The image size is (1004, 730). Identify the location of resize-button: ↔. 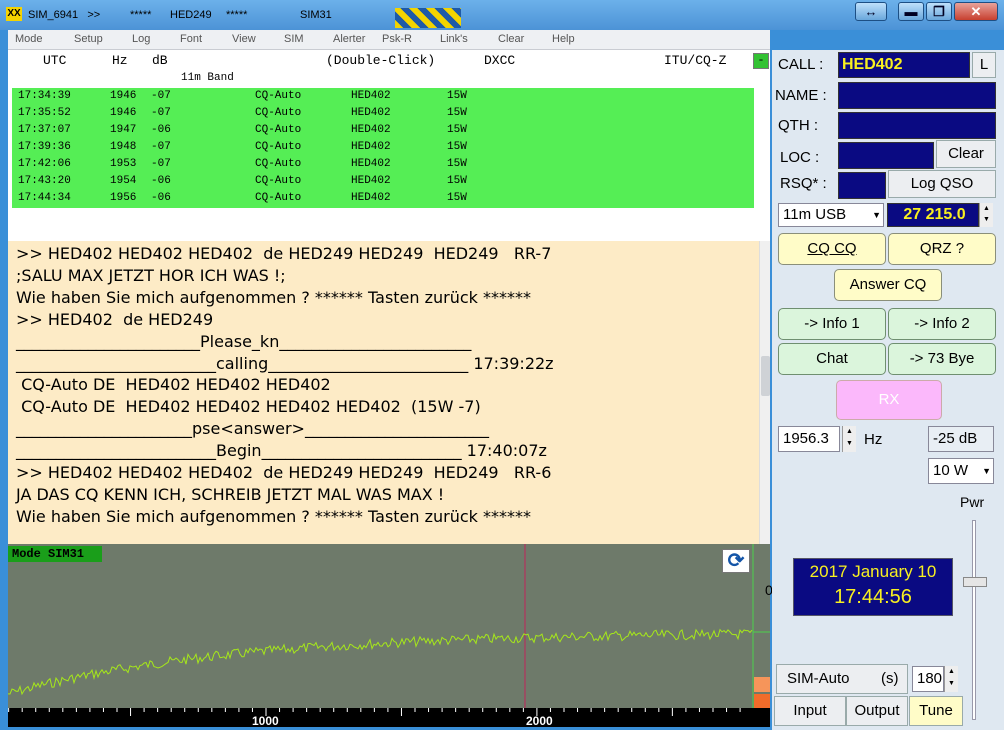
(871, 11).